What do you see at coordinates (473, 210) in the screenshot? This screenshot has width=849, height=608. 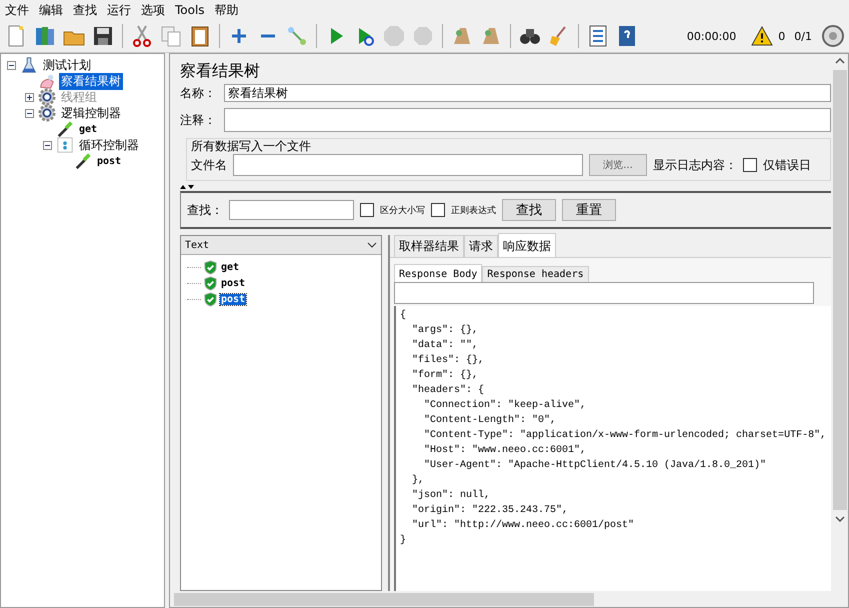 I see `regex-label: 正则表达式` at bounding box center [473, 210].